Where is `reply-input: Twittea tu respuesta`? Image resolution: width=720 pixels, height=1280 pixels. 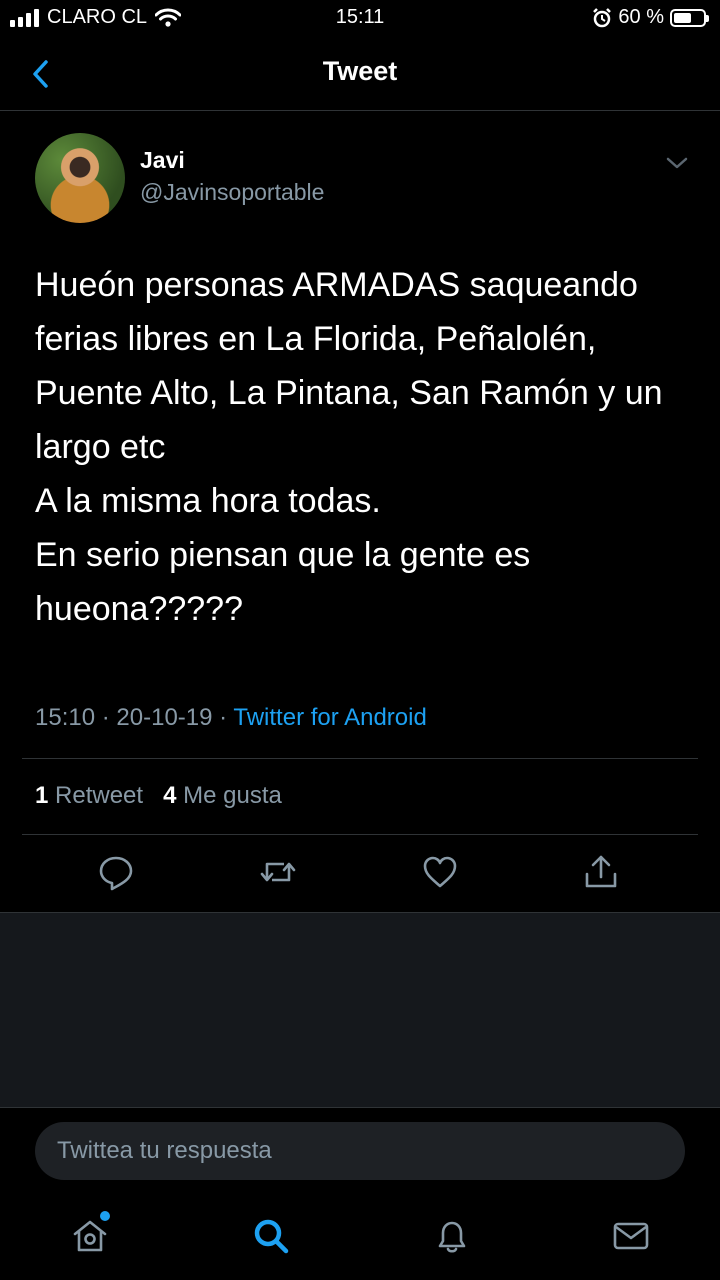 reply-input: Twittea tu respuesta is located at coordinates (360, 1151).